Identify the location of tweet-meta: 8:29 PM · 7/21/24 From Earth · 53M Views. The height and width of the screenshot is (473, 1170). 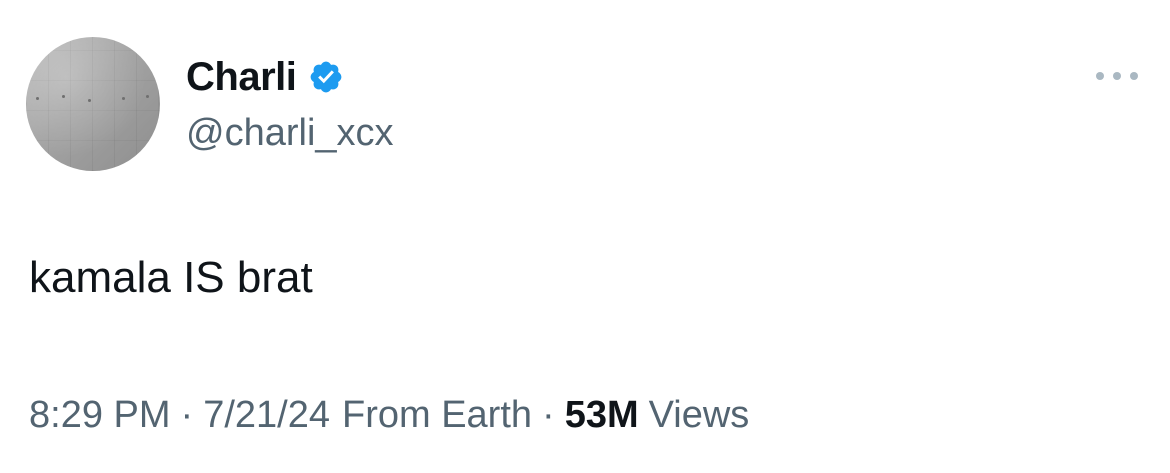
(389, 415).